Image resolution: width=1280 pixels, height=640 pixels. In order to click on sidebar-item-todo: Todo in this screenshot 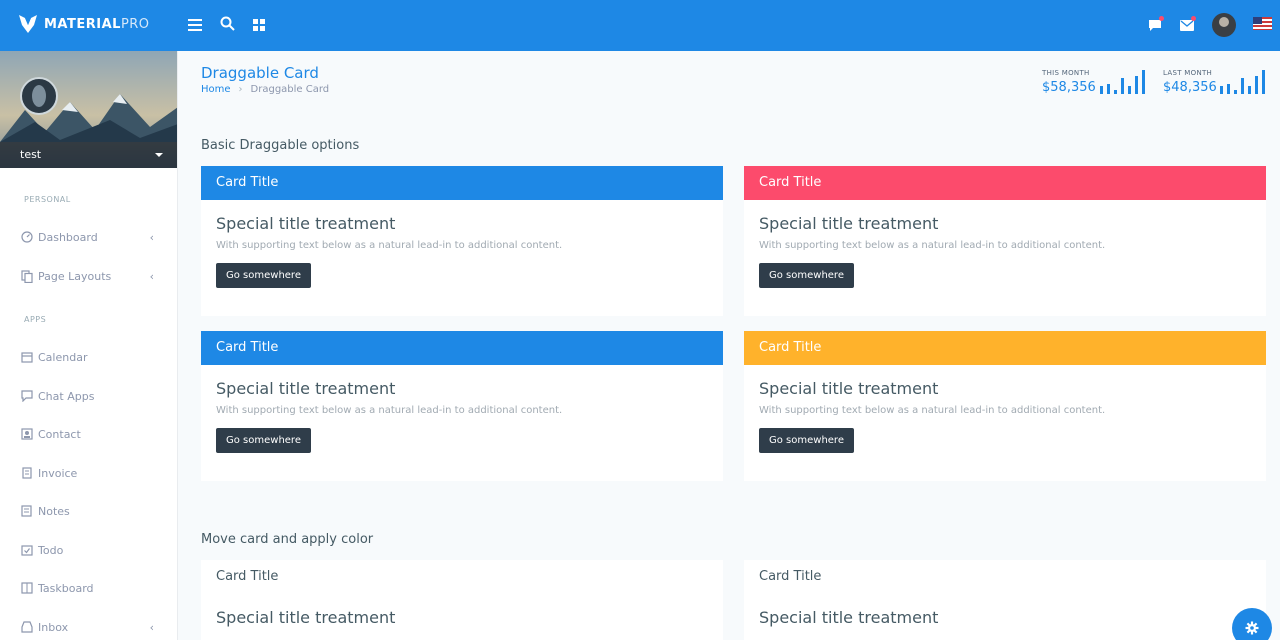, I will do `click(90, 550)`.